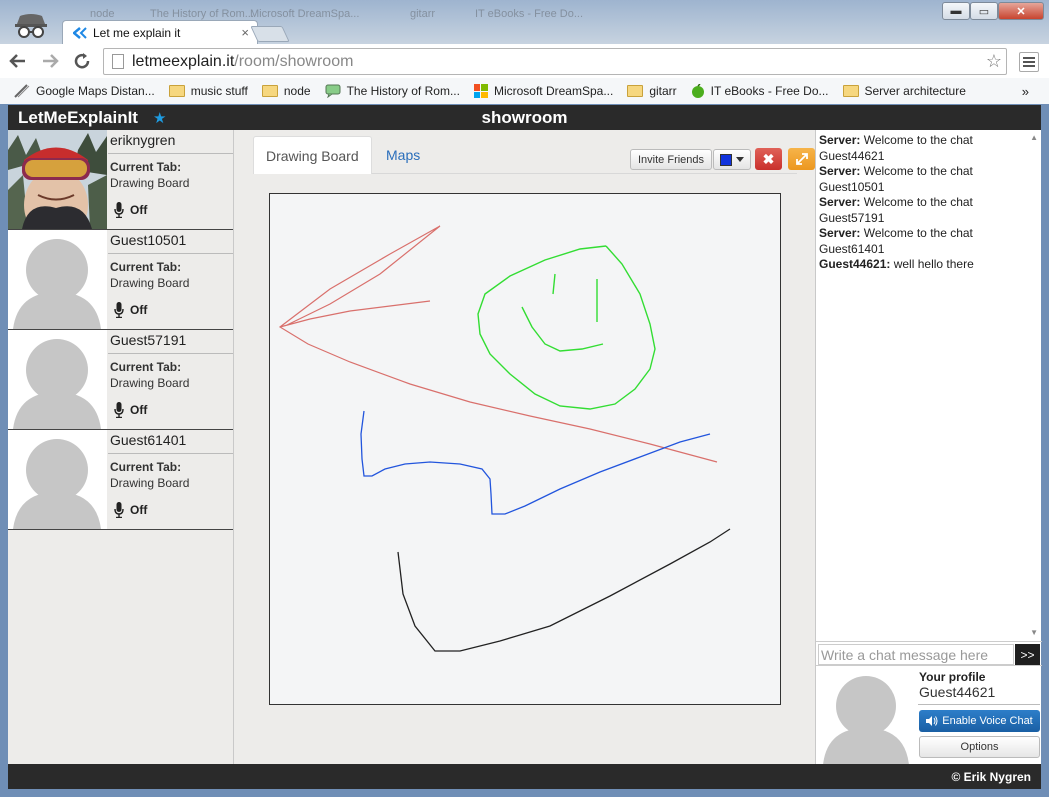 The width and height of the screenshot is (1049, 797). I want to click on tab-title: Let me explain it, so click(137, 32).